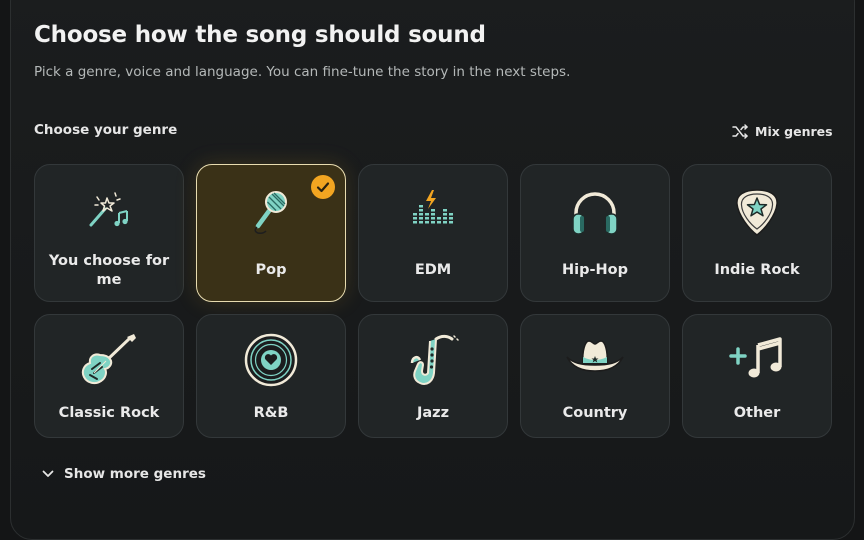 This screenshot has height=540, width=864. I want to click on electric-guitar-icon, so click(108, 359).